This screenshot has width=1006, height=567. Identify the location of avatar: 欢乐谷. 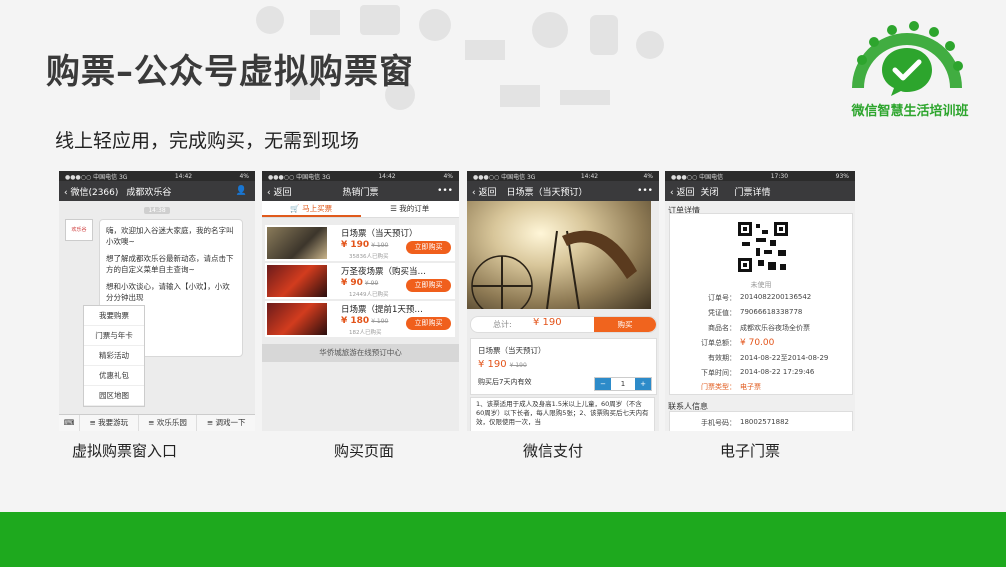
(79, 230).